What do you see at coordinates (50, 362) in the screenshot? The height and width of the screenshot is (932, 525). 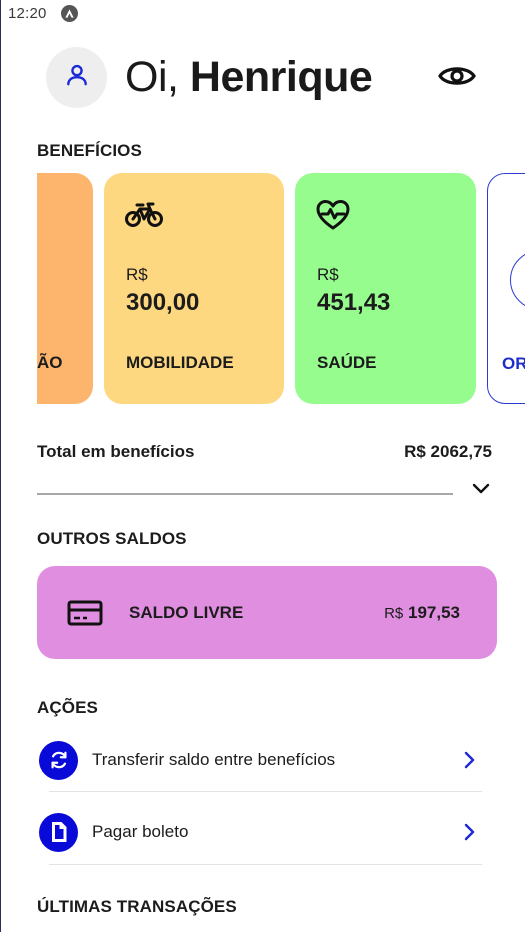 I see `benefit-card-label: ÃO` at bounding box center [50, 362].